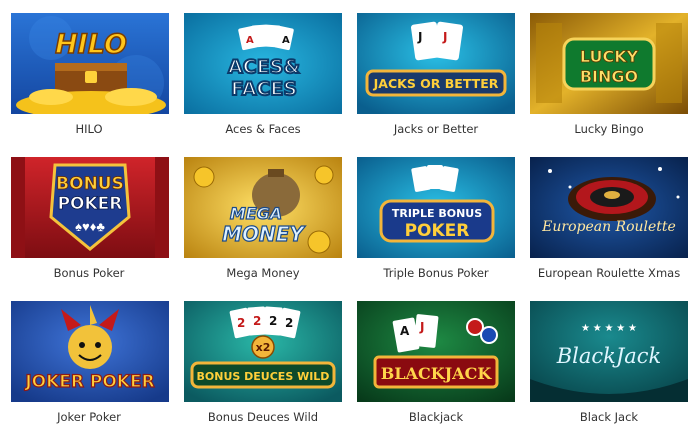 Image resolution: width=700 pixels, height=430 pixels. I want to click on game-tile-jacks-or-better: J J JACKS OR BETTER, so click(436, 63).